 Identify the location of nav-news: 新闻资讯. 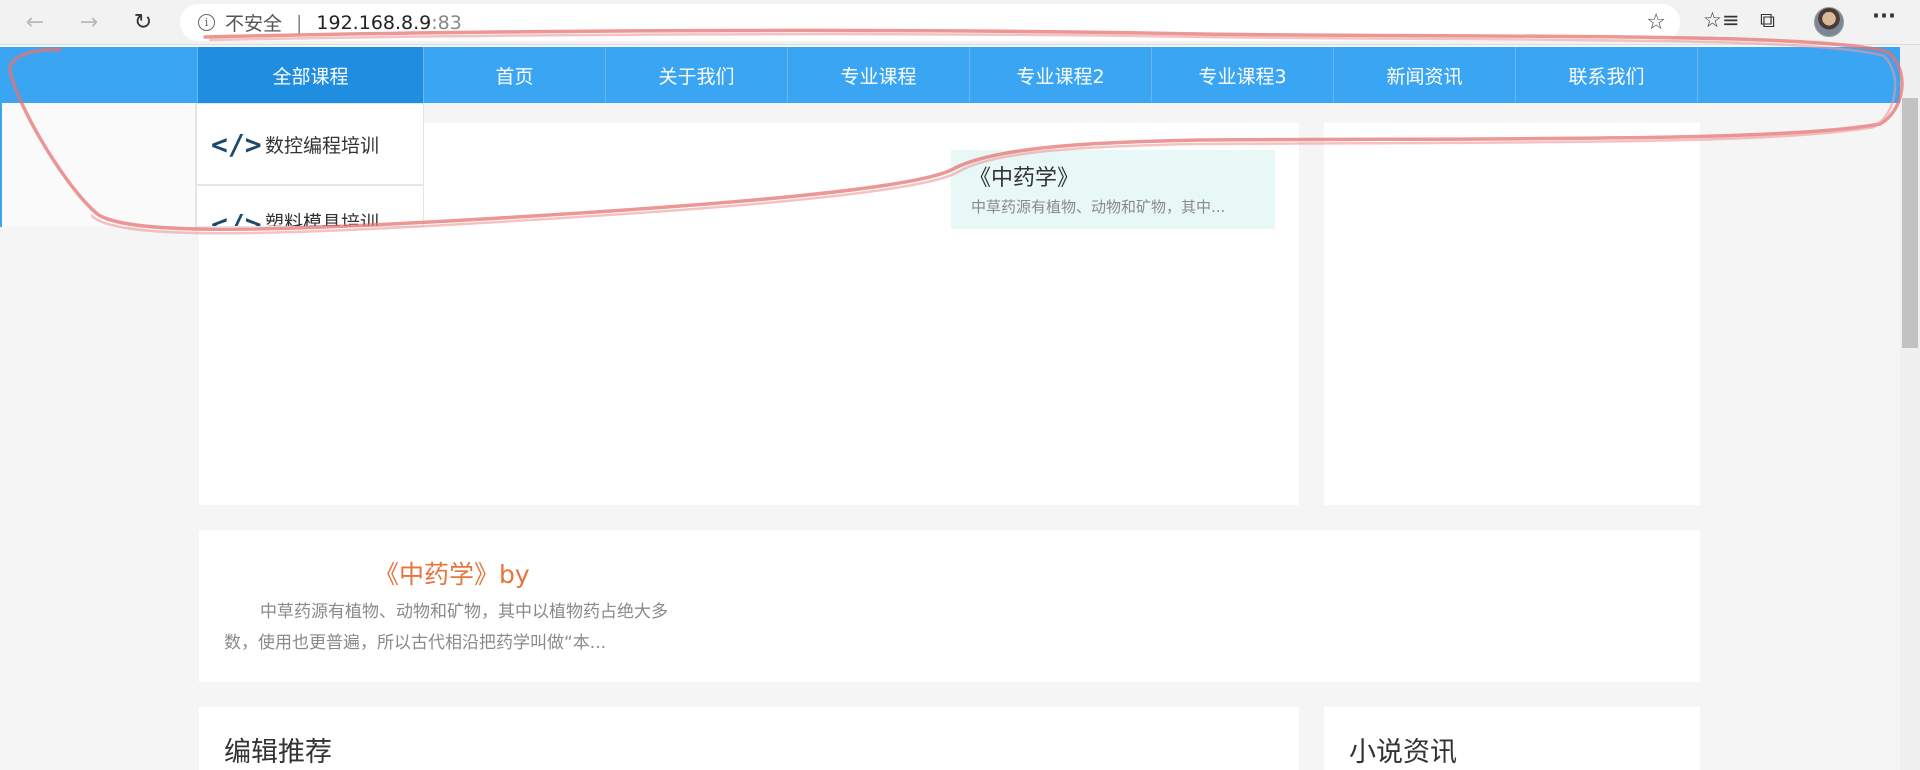
(1425, 75).